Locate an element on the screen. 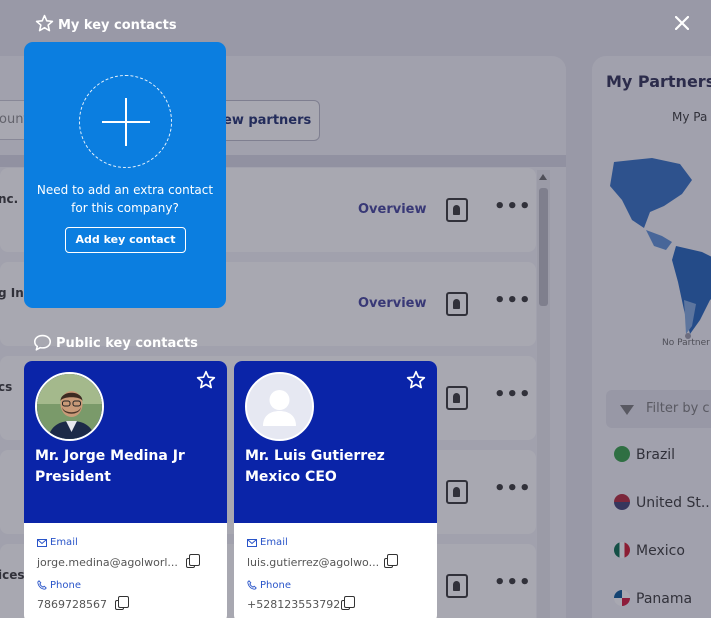  contact-phone: 7869728567 is located at coordinates (72, 604).